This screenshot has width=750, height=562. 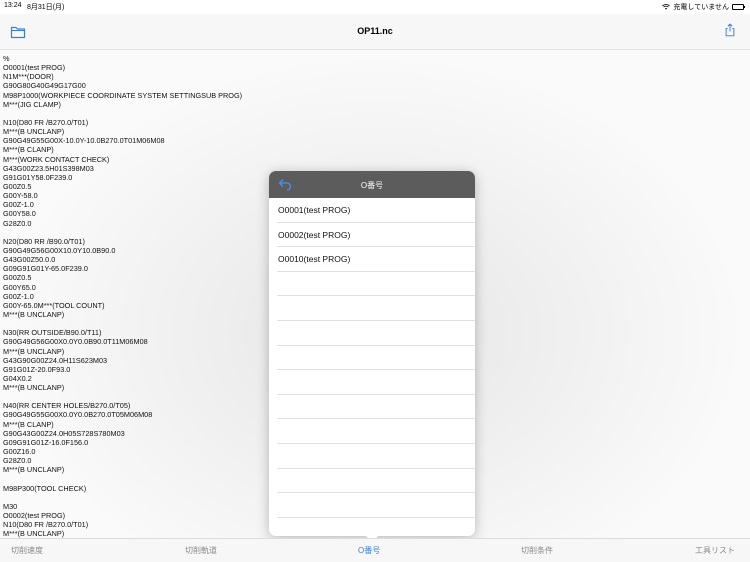 What do you see at coordinates (19, 452) in the screenshot?
I see `code-line: G00Z16.0` at bounding box center [19, 452].